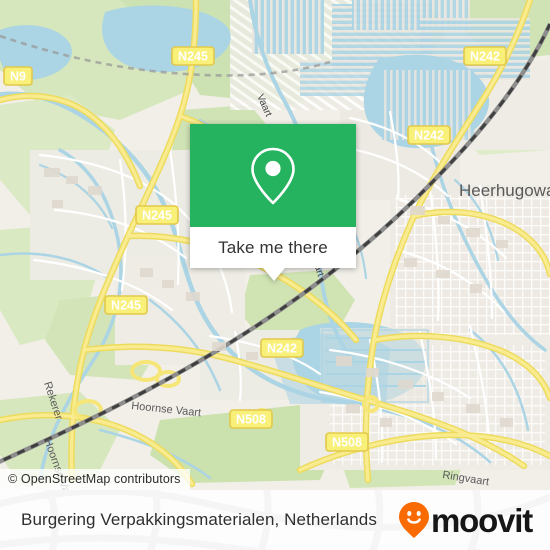 This screenshot has height=550, width=550. I want to click on take-me-there-button: Take me there, so click(273, 247).